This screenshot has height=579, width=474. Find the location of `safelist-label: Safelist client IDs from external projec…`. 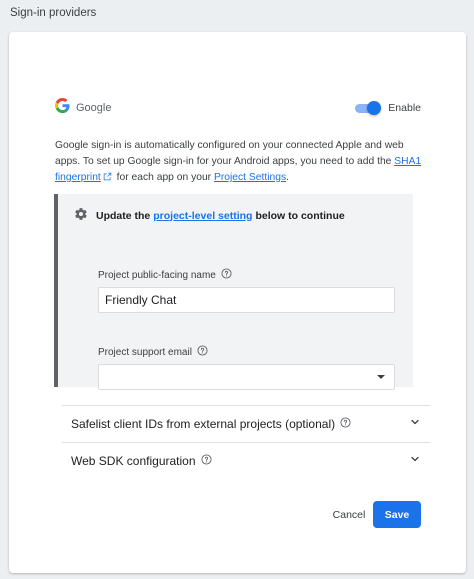

safelist-label: Safelist client IDs from external projec… is located at coordinates (203, 424).